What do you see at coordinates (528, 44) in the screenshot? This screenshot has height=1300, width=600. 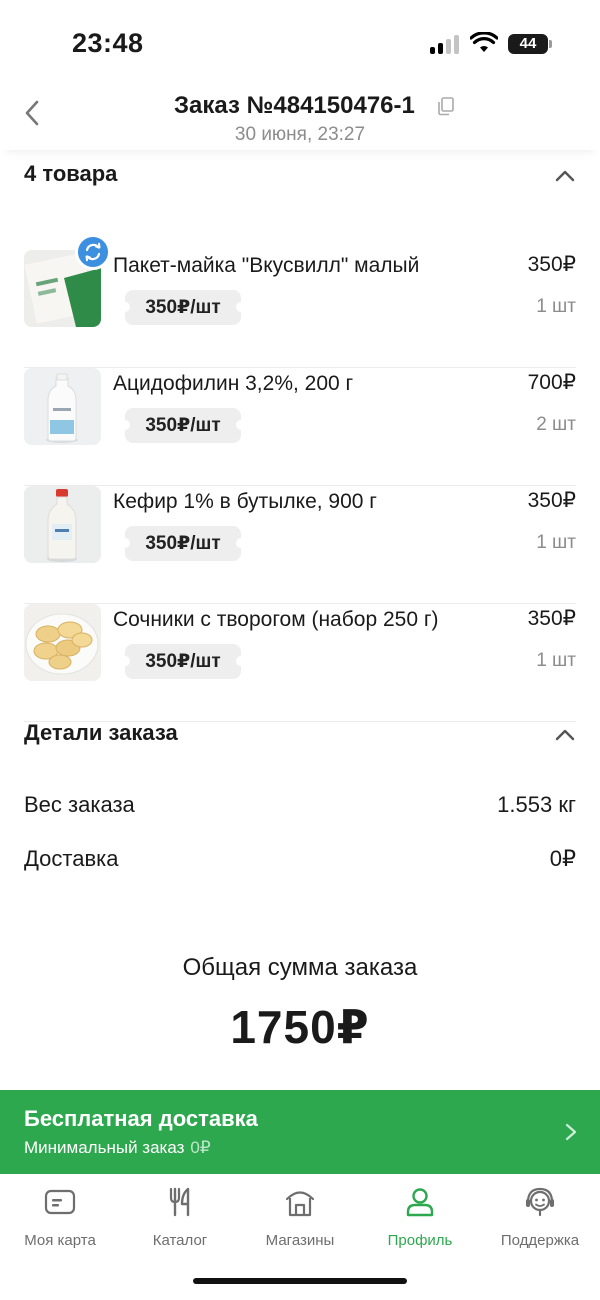 I see `battery-icon: 44` at bounding box center [528, 44].